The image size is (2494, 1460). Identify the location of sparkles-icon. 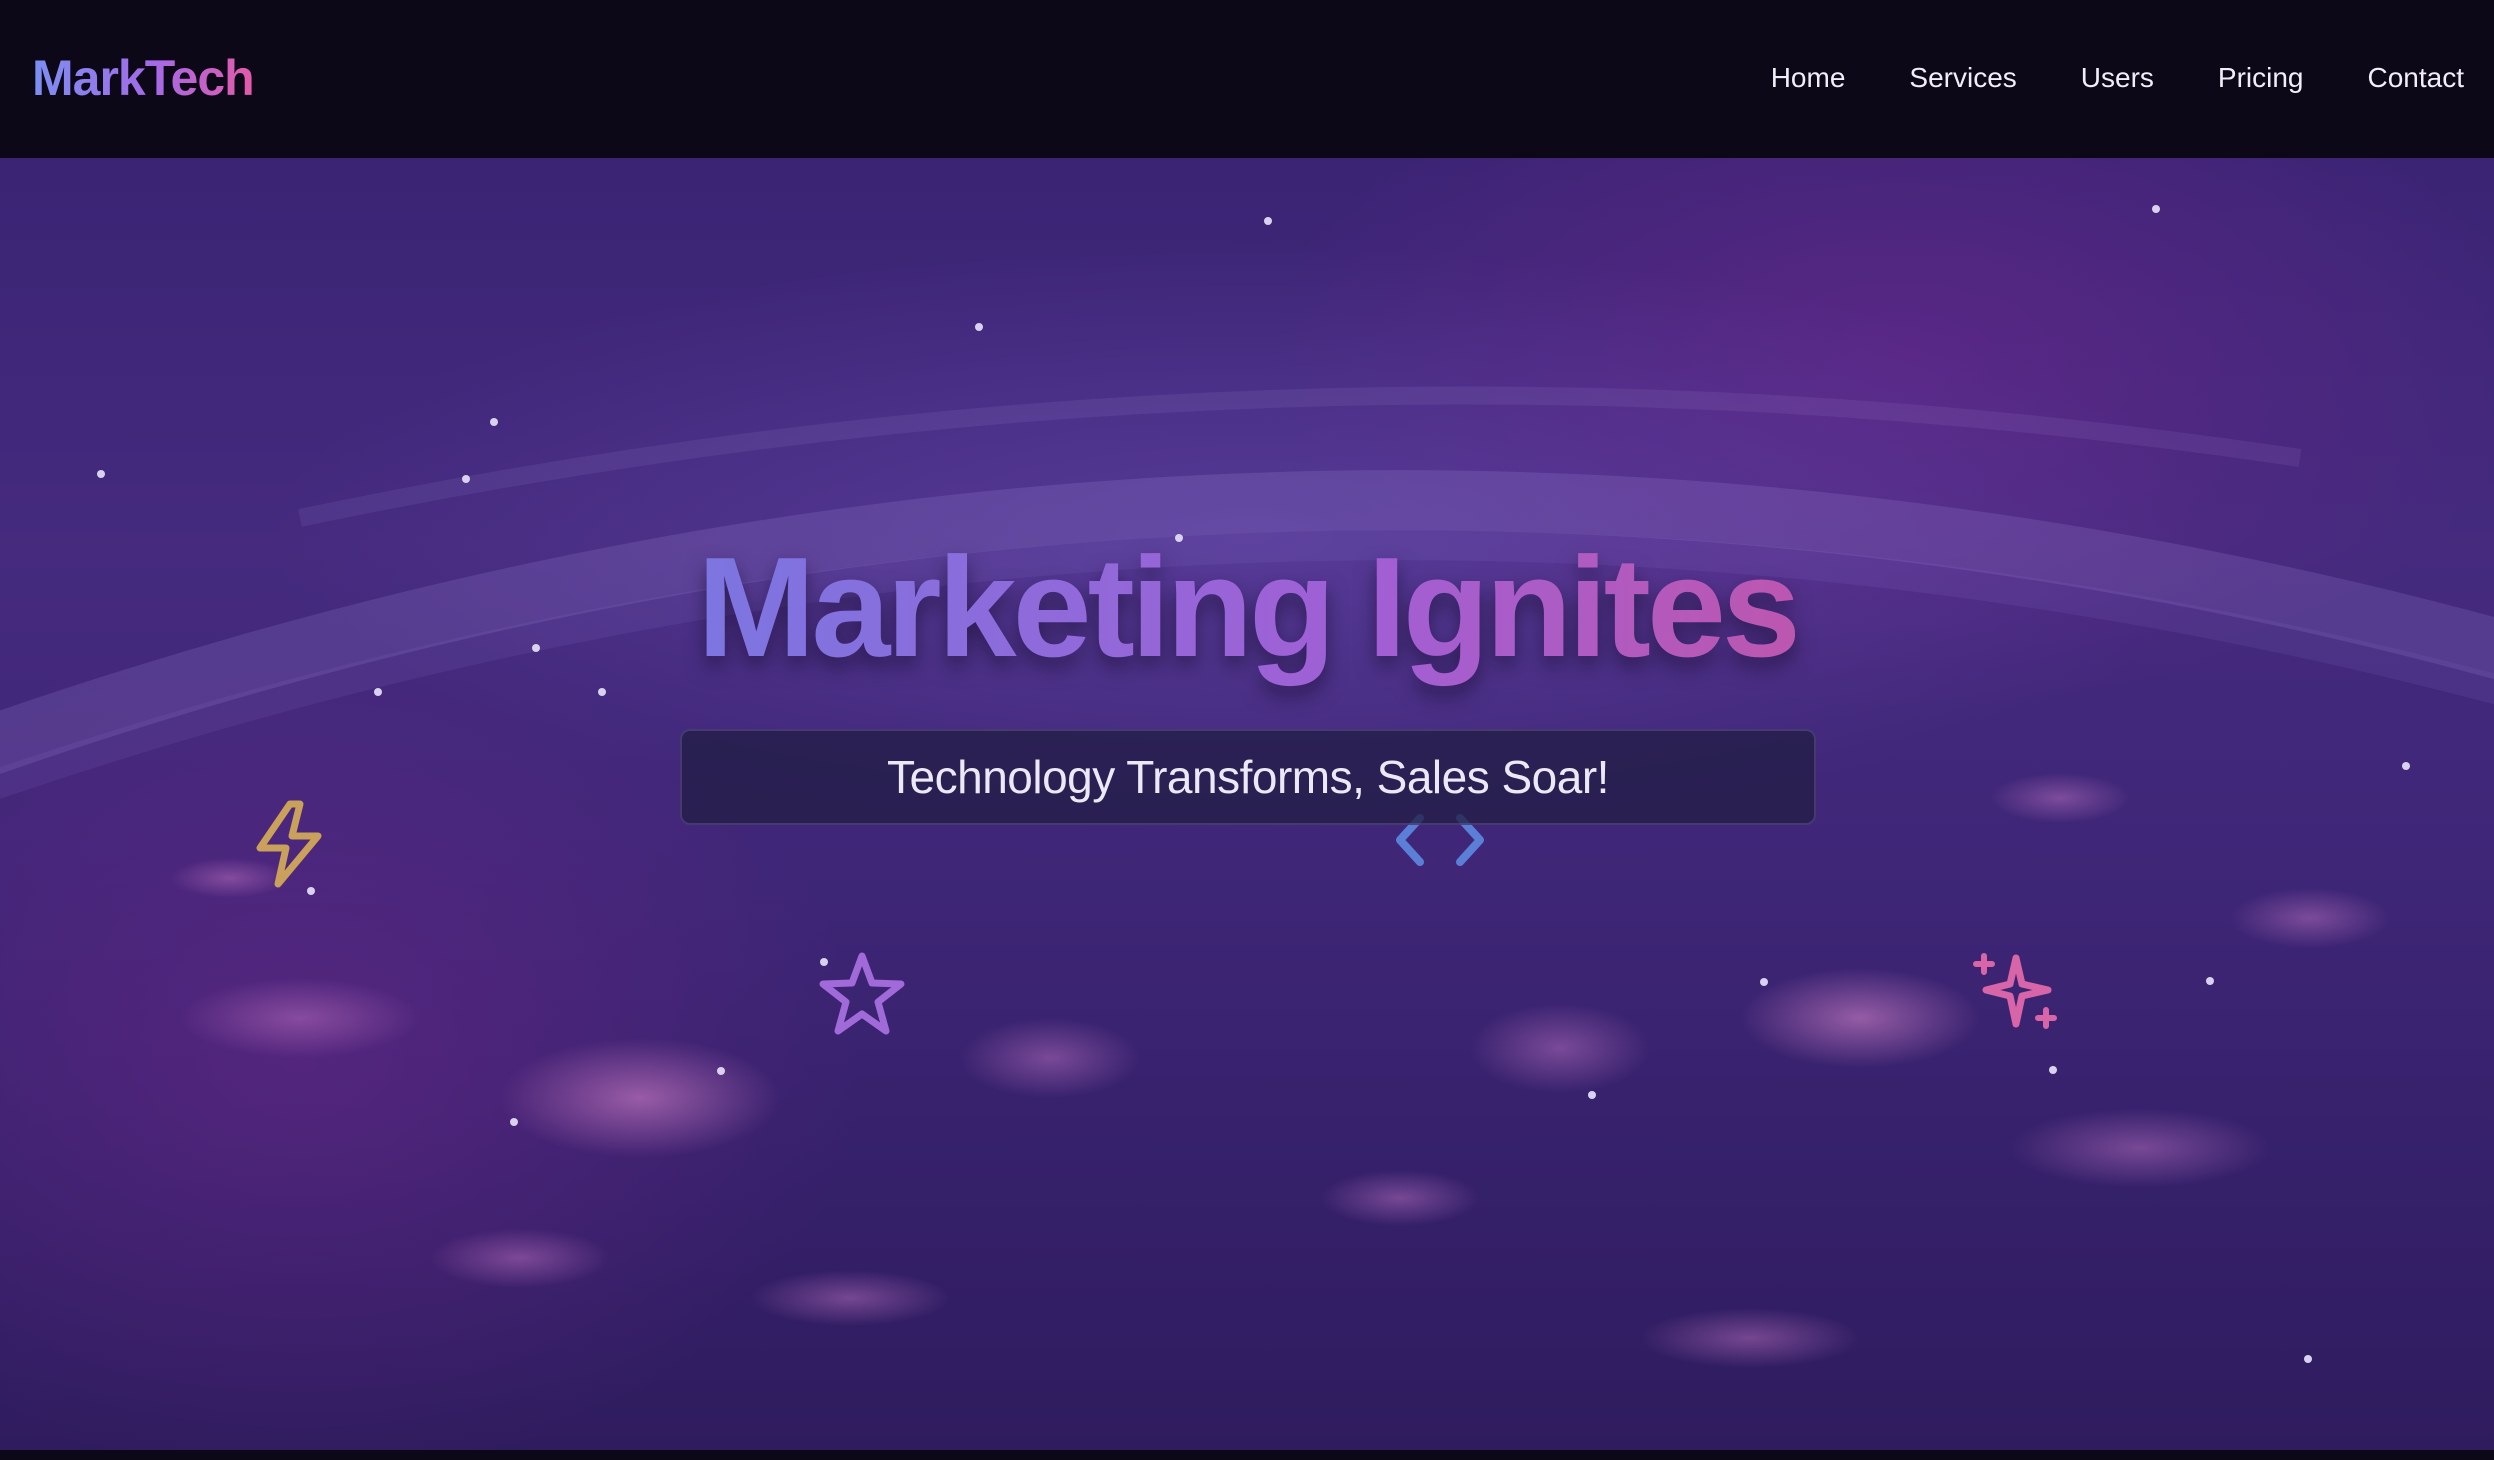
(2015, 991).